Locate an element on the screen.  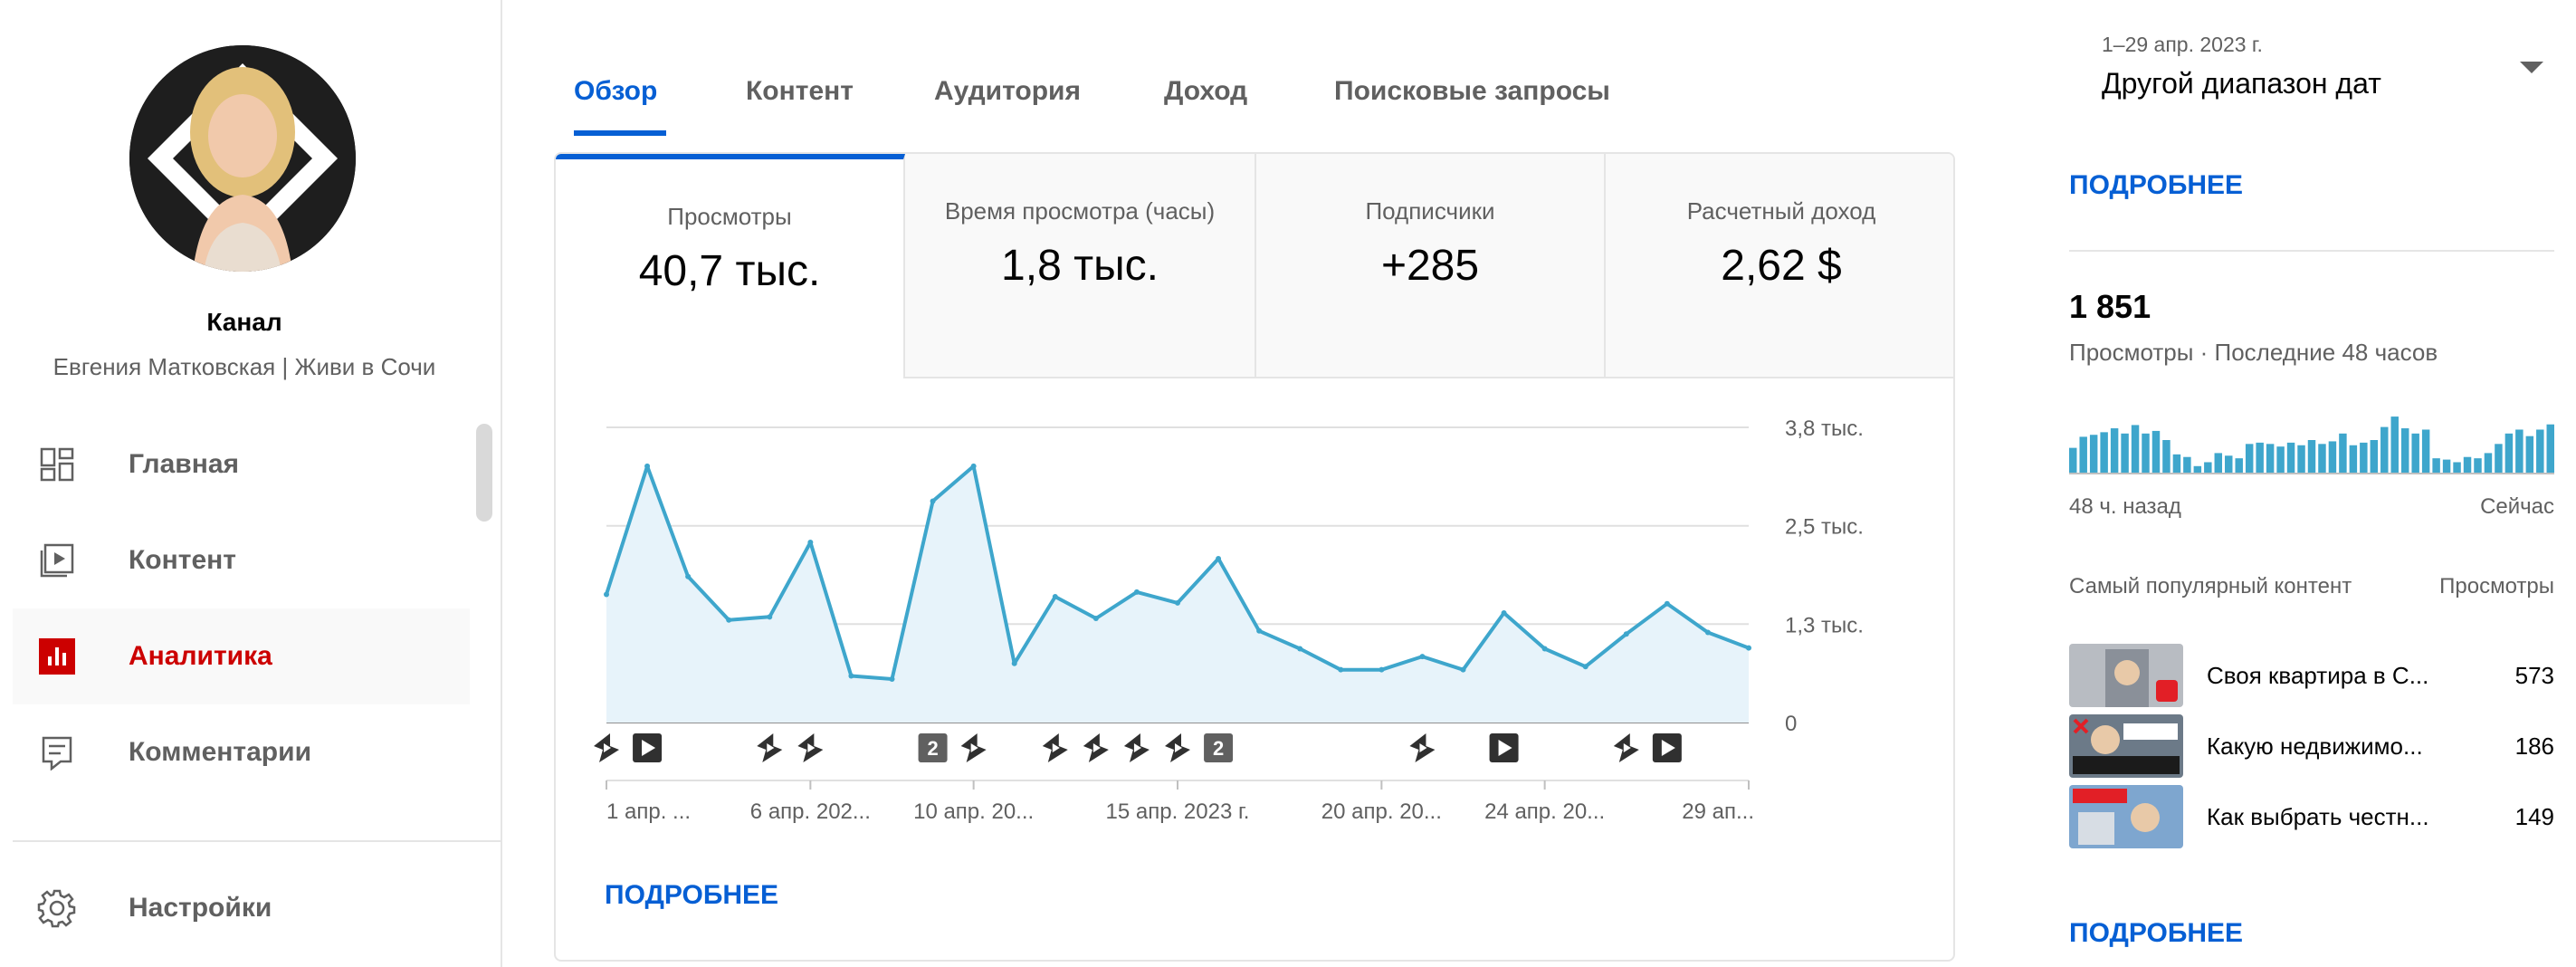
sidebar-item-settings: Настройки is located at coordinates (241, 908).